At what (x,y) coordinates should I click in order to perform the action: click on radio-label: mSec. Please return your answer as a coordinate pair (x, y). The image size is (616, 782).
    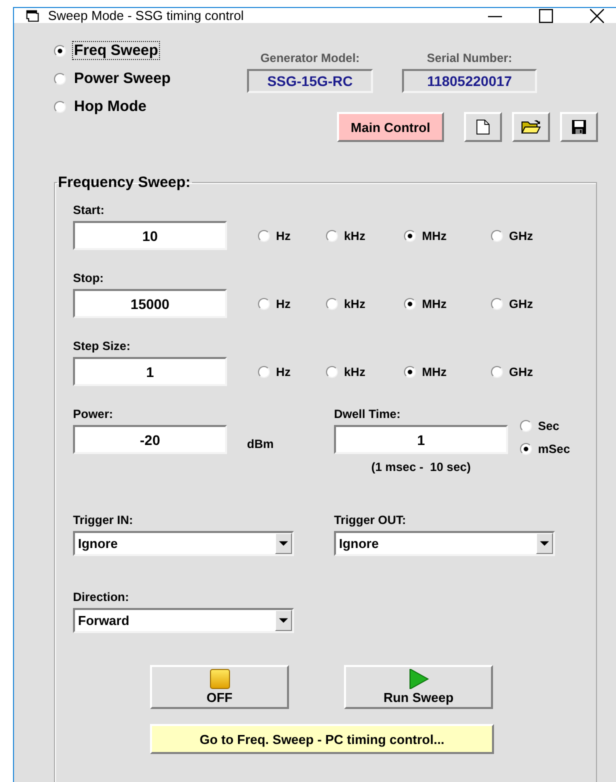
    Looking at the image, I should click on (554, 449).